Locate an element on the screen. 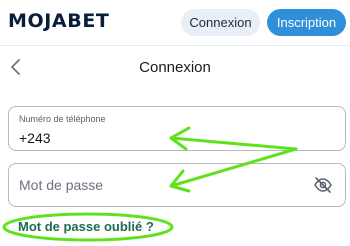 Image resolution: width=350 pixels, height=246 pixels. phone-field-label: Numéro de téléphone is located at coordinates (62, 119).